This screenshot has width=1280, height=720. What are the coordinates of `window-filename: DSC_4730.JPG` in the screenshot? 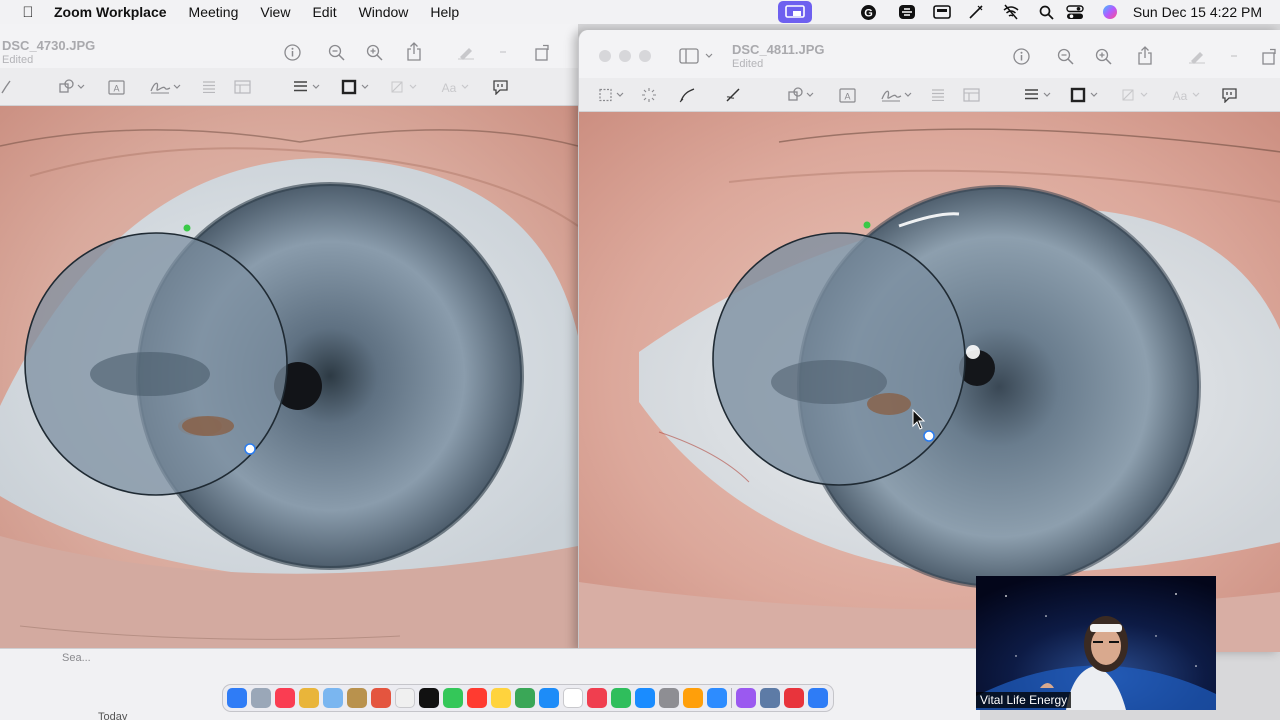 It's located at (48, 45).